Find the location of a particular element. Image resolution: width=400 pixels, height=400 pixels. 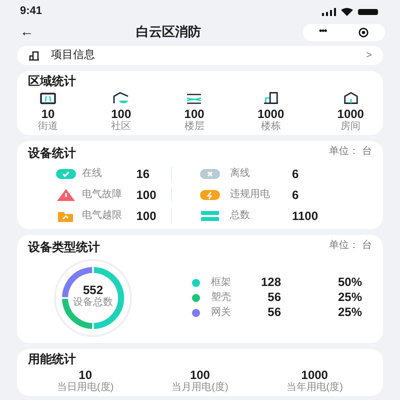

target-icon is located at coordinates (364, 32).